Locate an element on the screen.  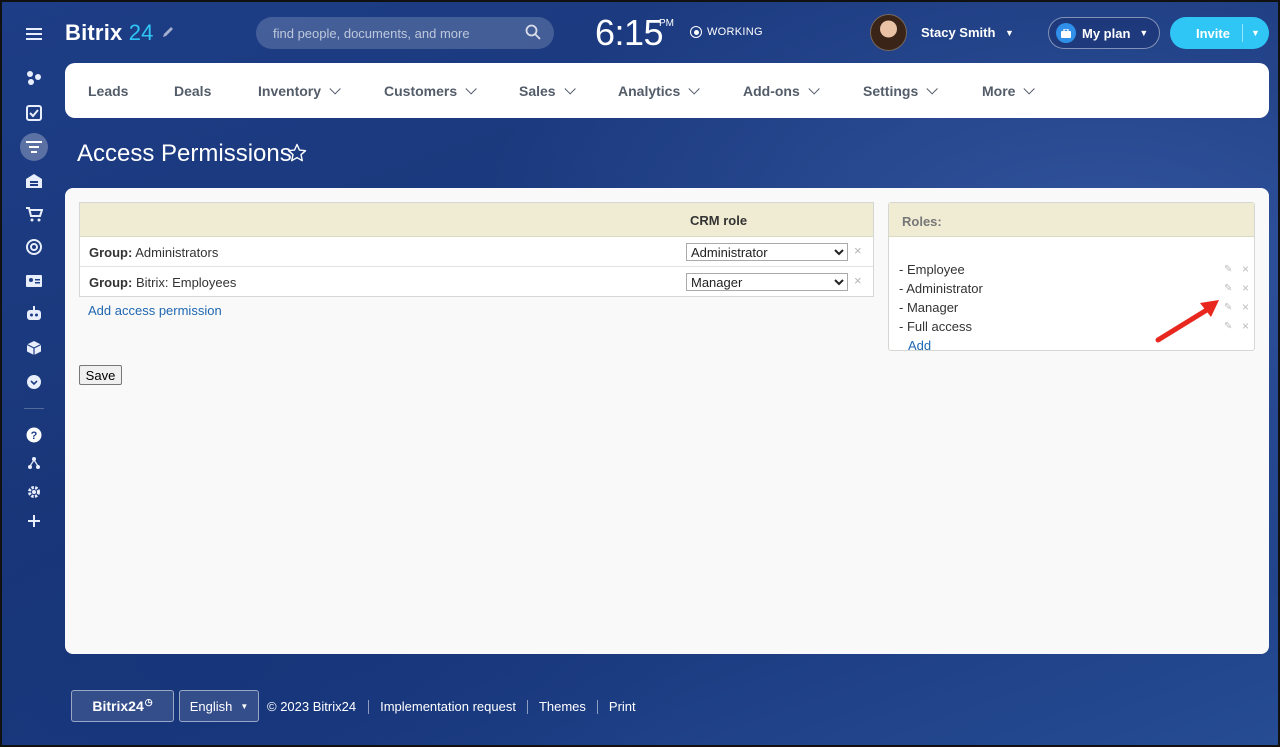
brand-number: 24 is located at coordinates (141, 32).